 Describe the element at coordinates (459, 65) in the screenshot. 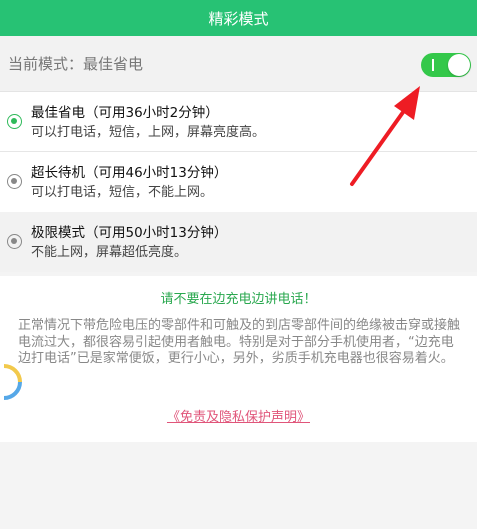

I see `toggle-knob` at that location.